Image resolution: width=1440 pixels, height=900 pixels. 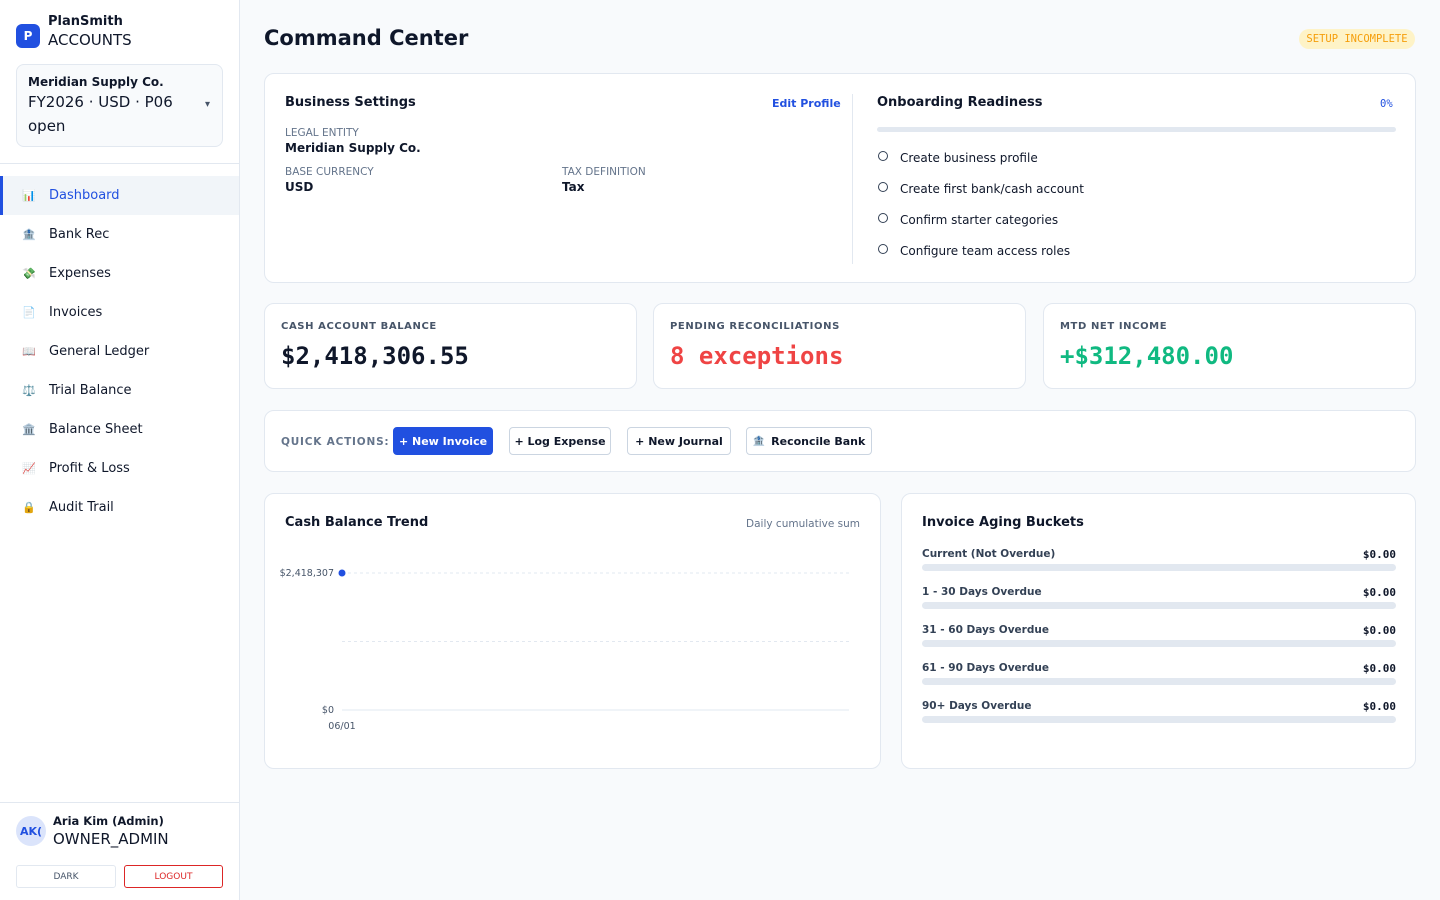 I want to click on kpi-value: 8 exceptions, so click(x=757, y=356).